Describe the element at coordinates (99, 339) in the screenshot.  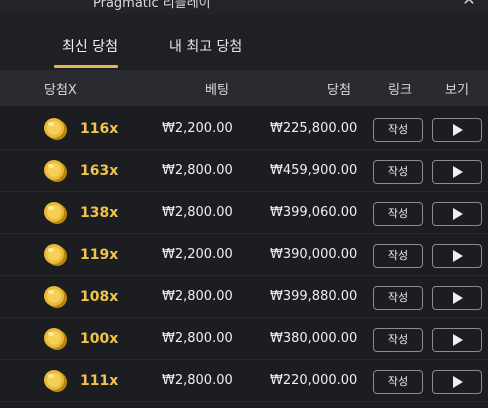
I see `multiplier-value: 100x` at that location.